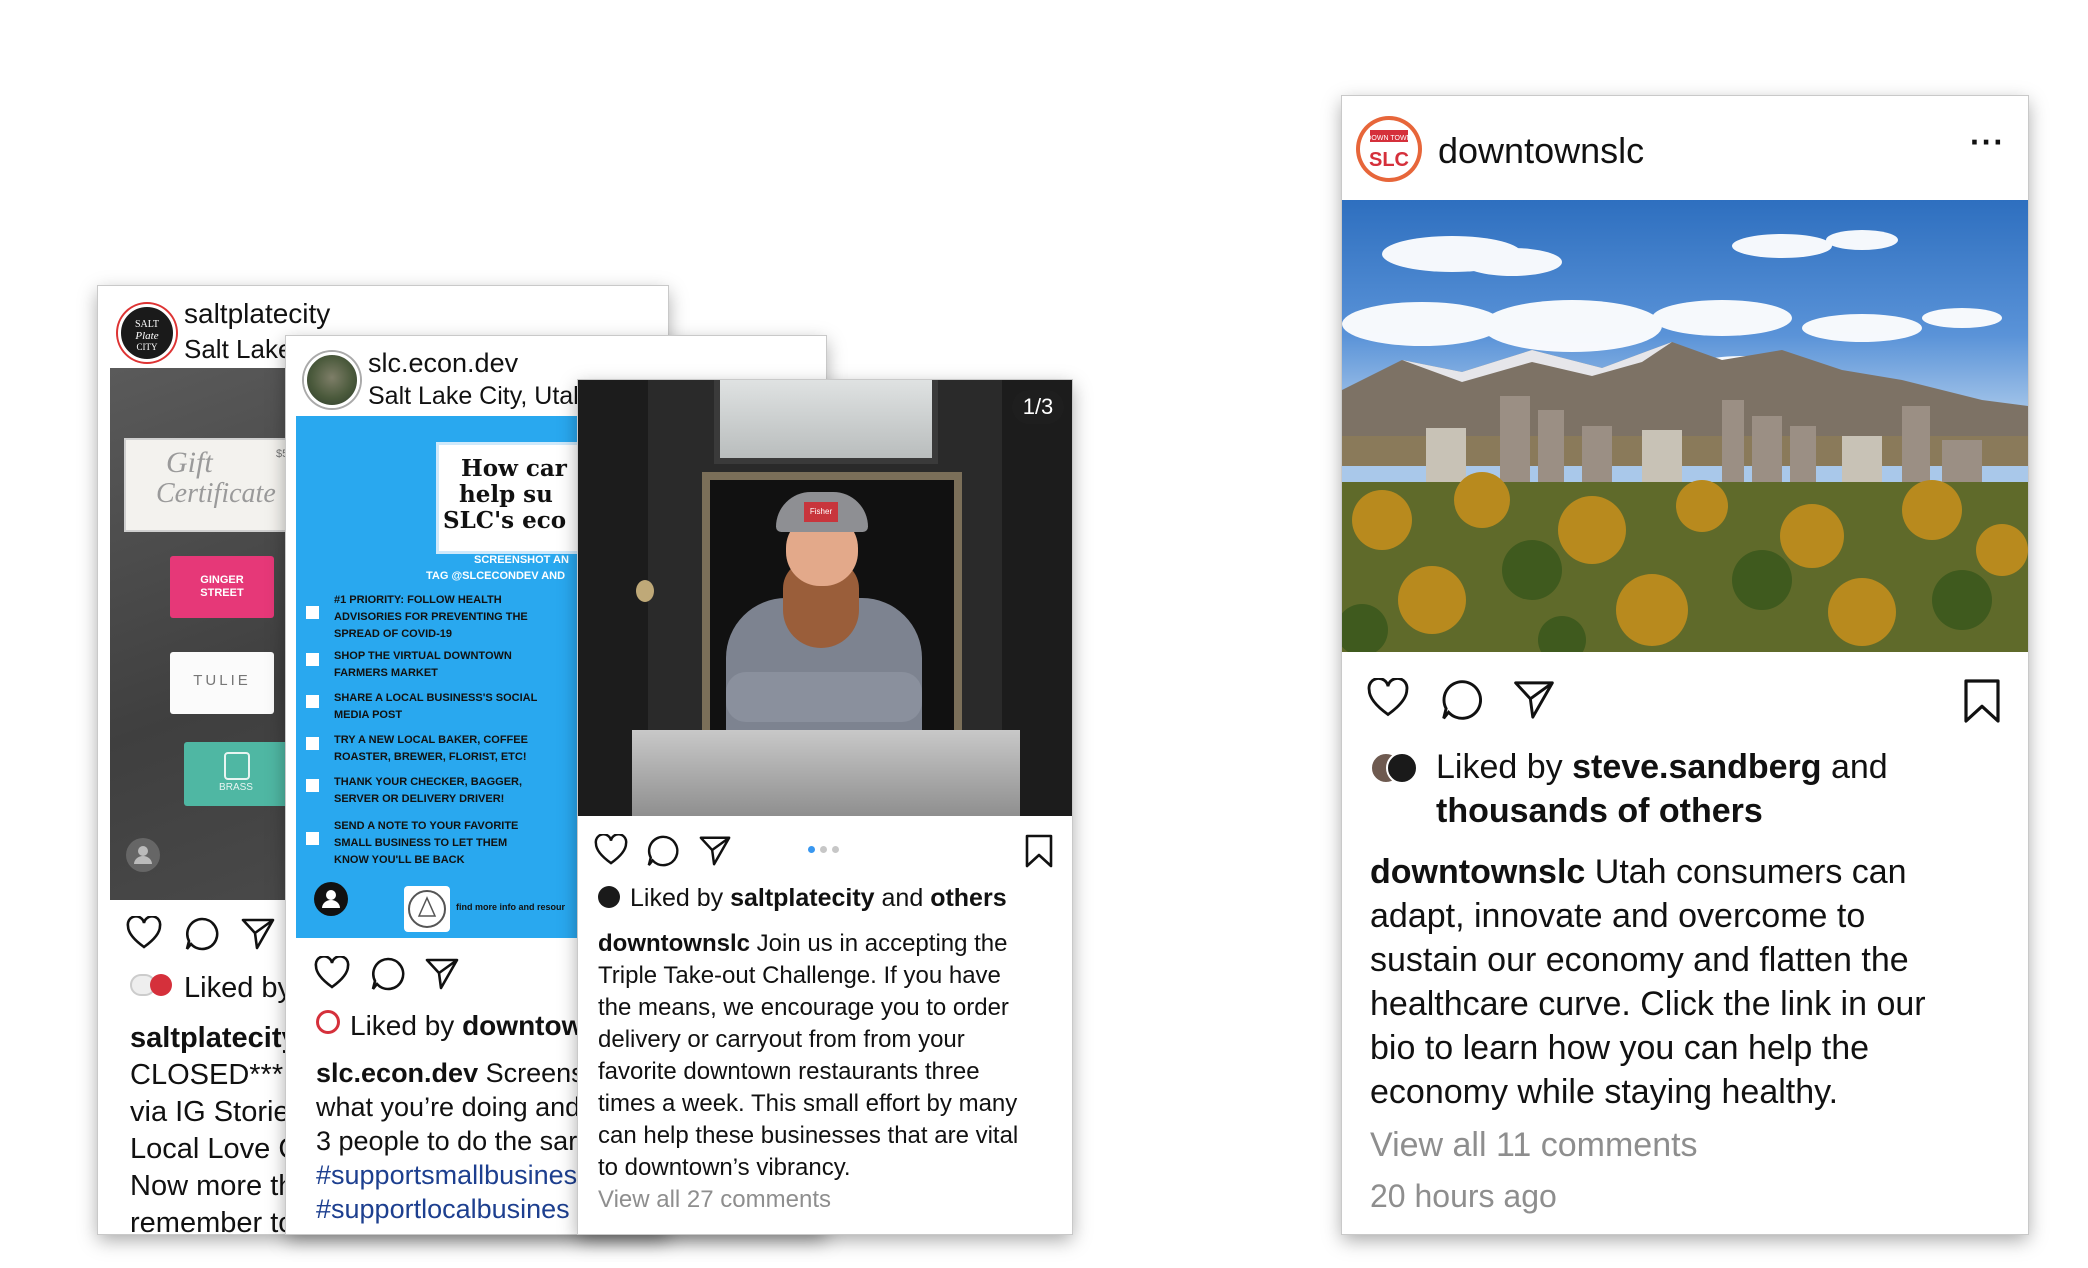 The height and width of the screenshot is (1268, 2088). I want to click on poster-footer: find more info and resour, so click(511, 907).